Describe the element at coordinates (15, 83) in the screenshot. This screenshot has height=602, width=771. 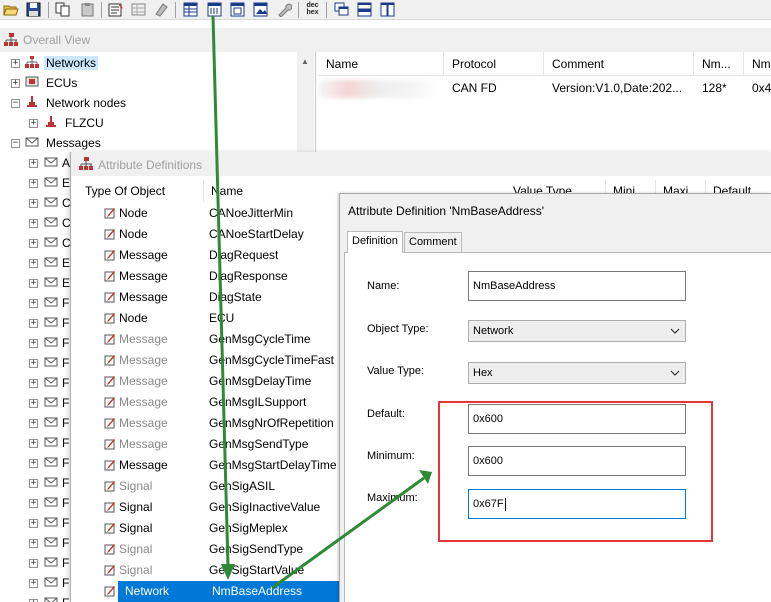
I see `expand-ecus-button: +` at that location.